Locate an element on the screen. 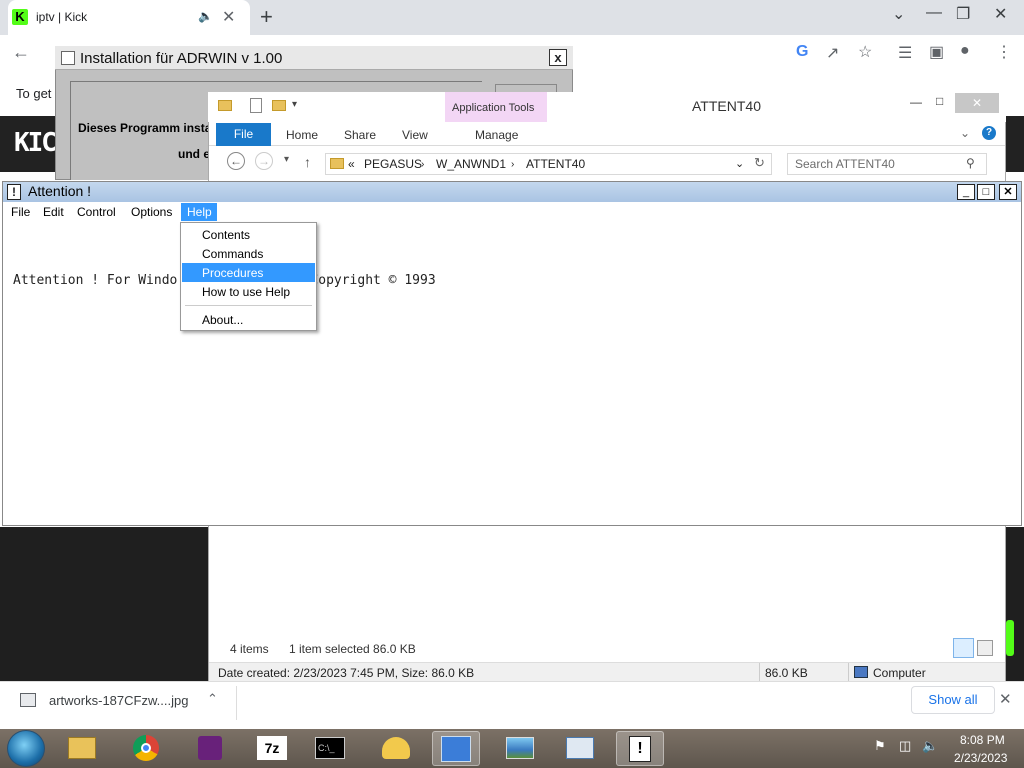  ribbon-tab-home: Home is located at coordinates (302, 135).